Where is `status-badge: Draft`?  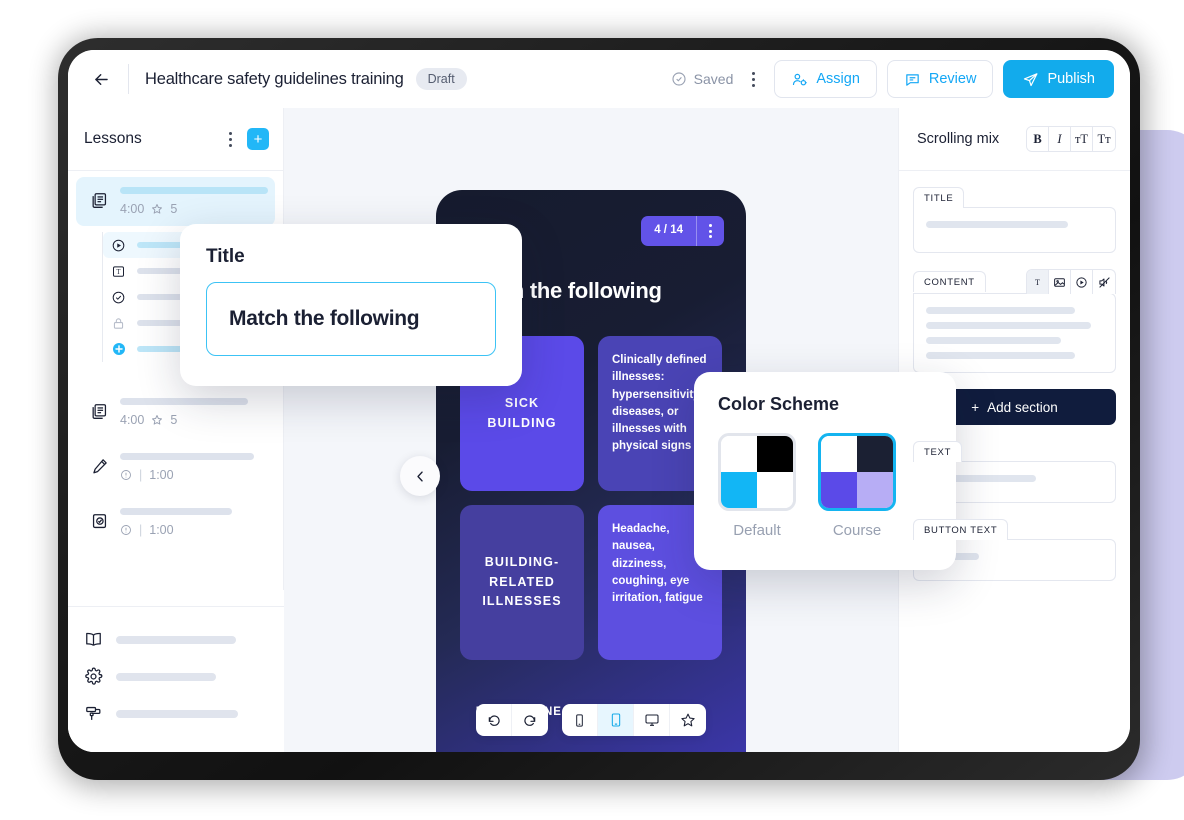
status-badge: Draft is located at coordinates (441, 79).